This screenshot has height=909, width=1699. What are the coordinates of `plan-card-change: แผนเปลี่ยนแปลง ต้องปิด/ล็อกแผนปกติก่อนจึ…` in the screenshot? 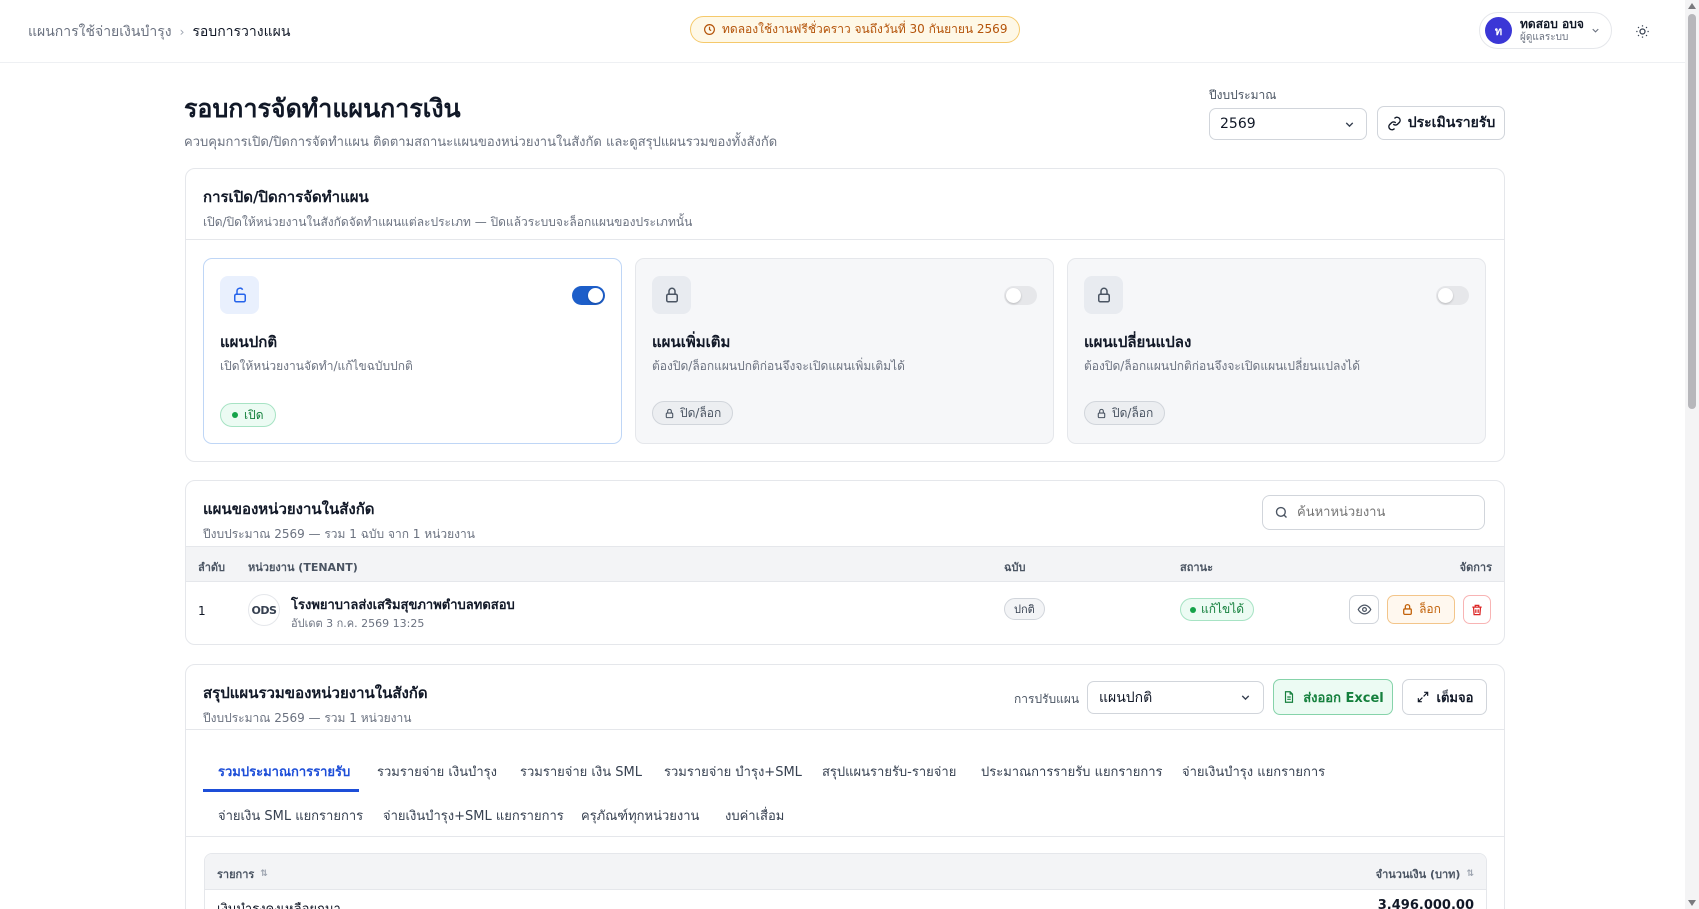 It's located at (1276, 351).